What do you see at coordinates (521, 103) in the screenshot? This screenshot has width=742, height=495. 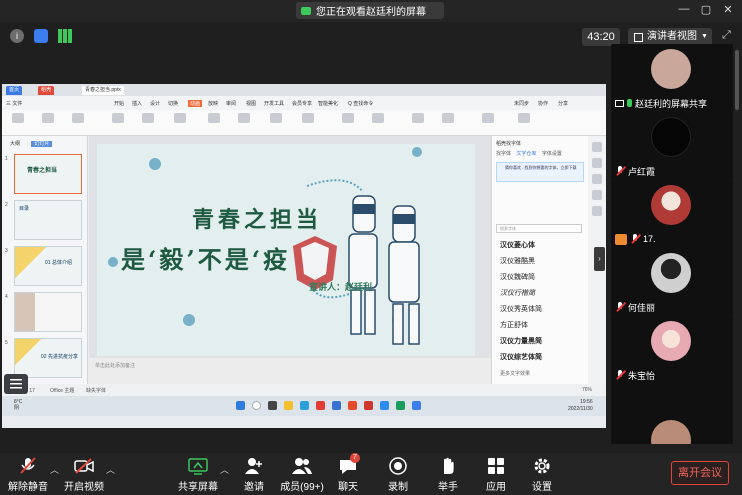 I see `menu-unsynced: 未同步` at bounding box center [521, 103].